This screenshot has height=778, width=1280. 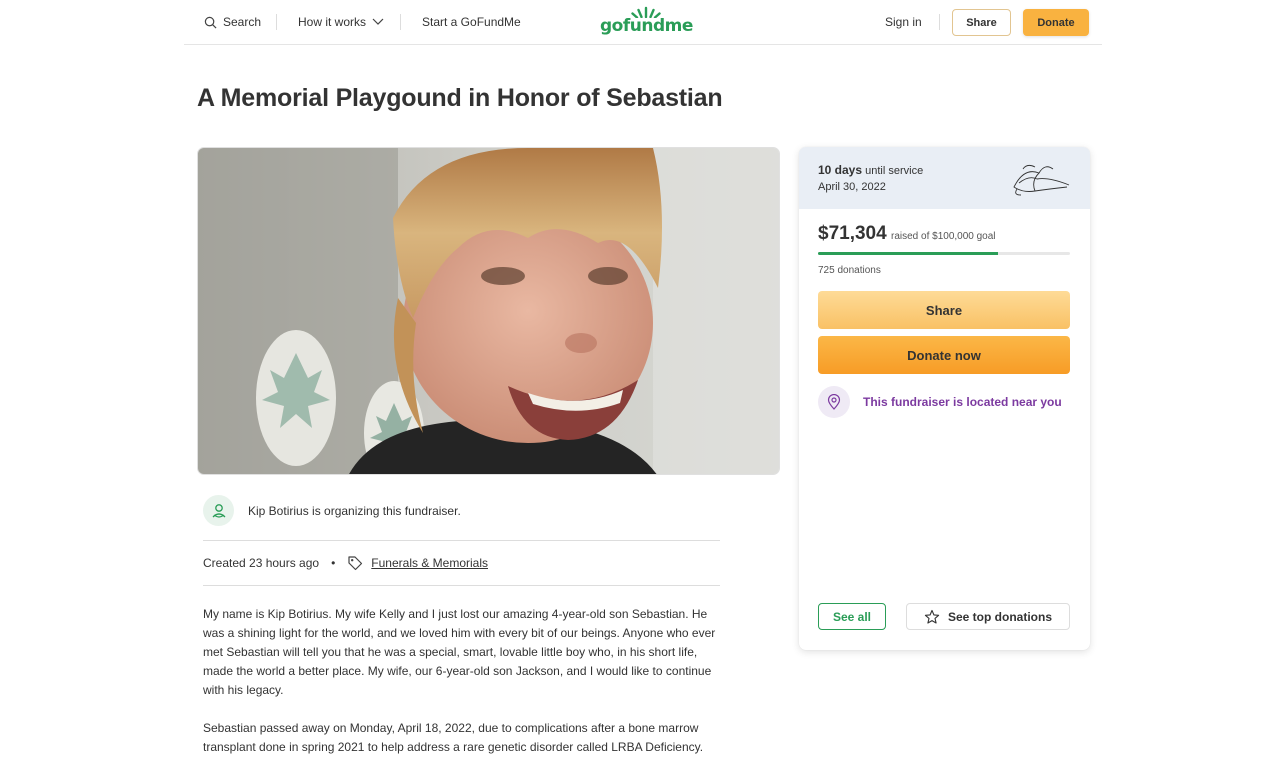 I want to click on how-it-works-label: How it works, so click(x=332, y=22).